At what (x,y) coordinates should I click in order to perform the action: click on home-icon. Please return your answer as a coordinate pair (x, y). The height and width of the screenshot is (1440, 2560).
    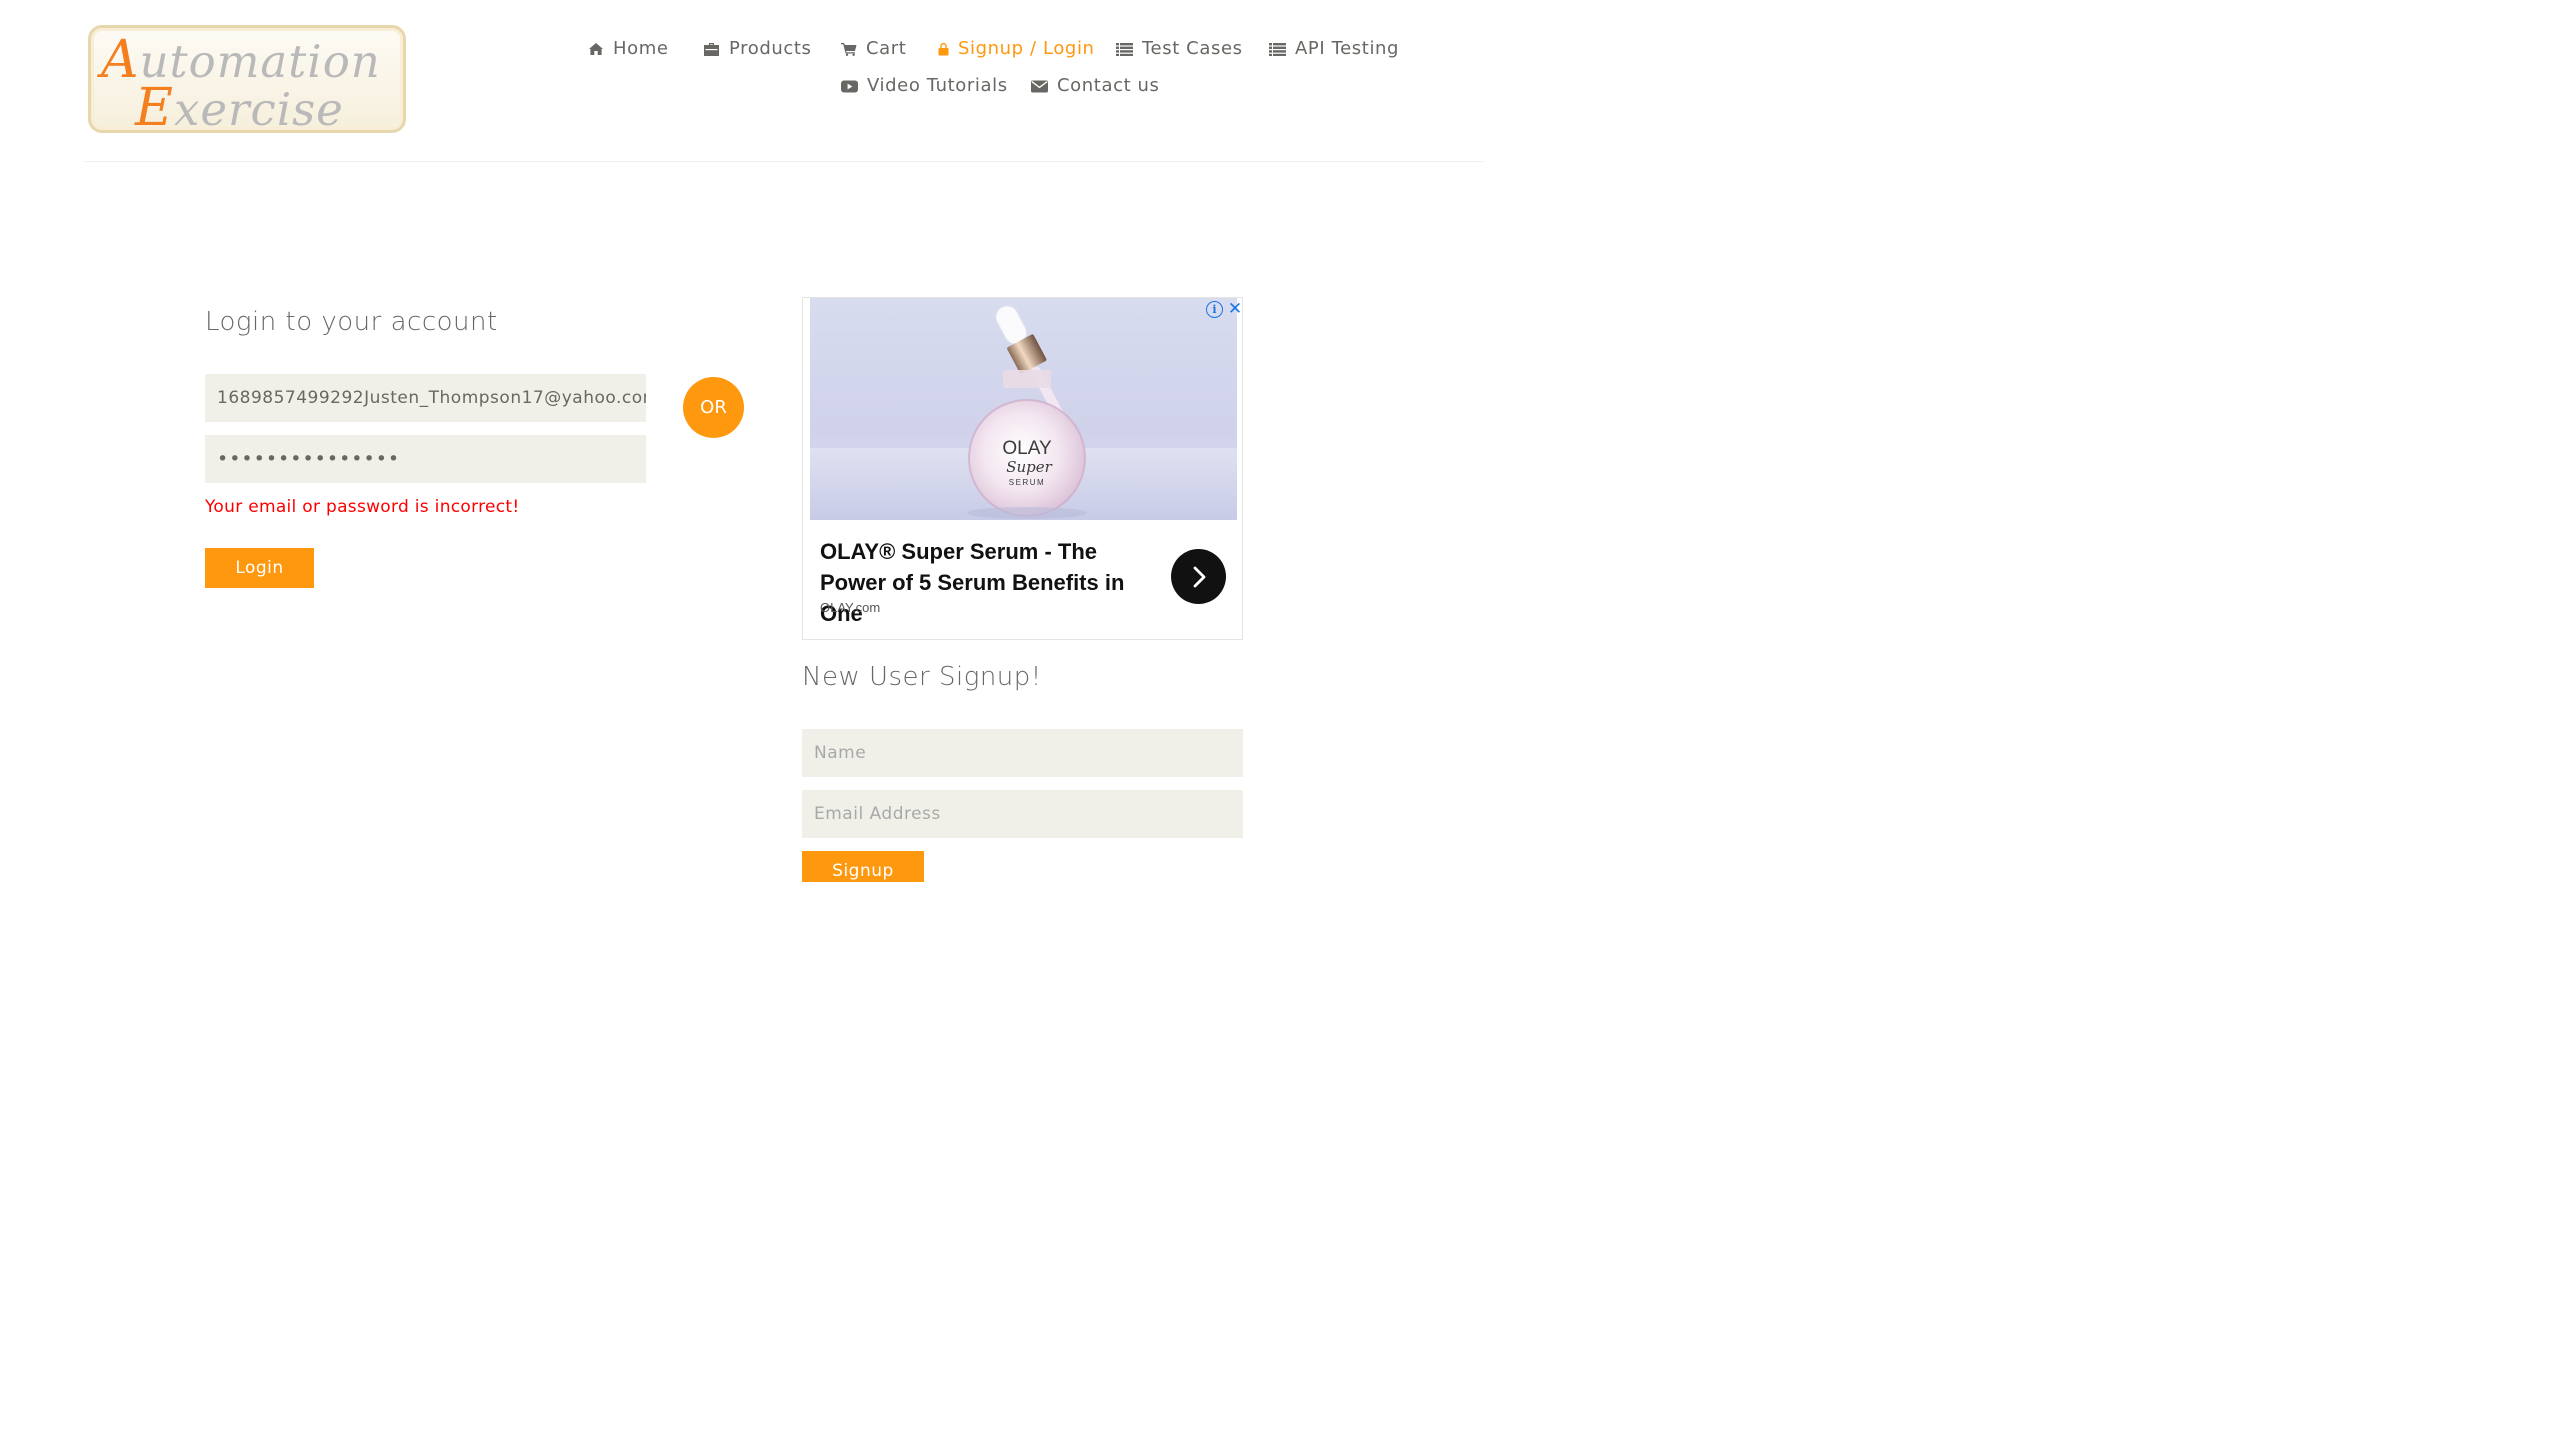
    Looking at the image, I should click on (596, 49).